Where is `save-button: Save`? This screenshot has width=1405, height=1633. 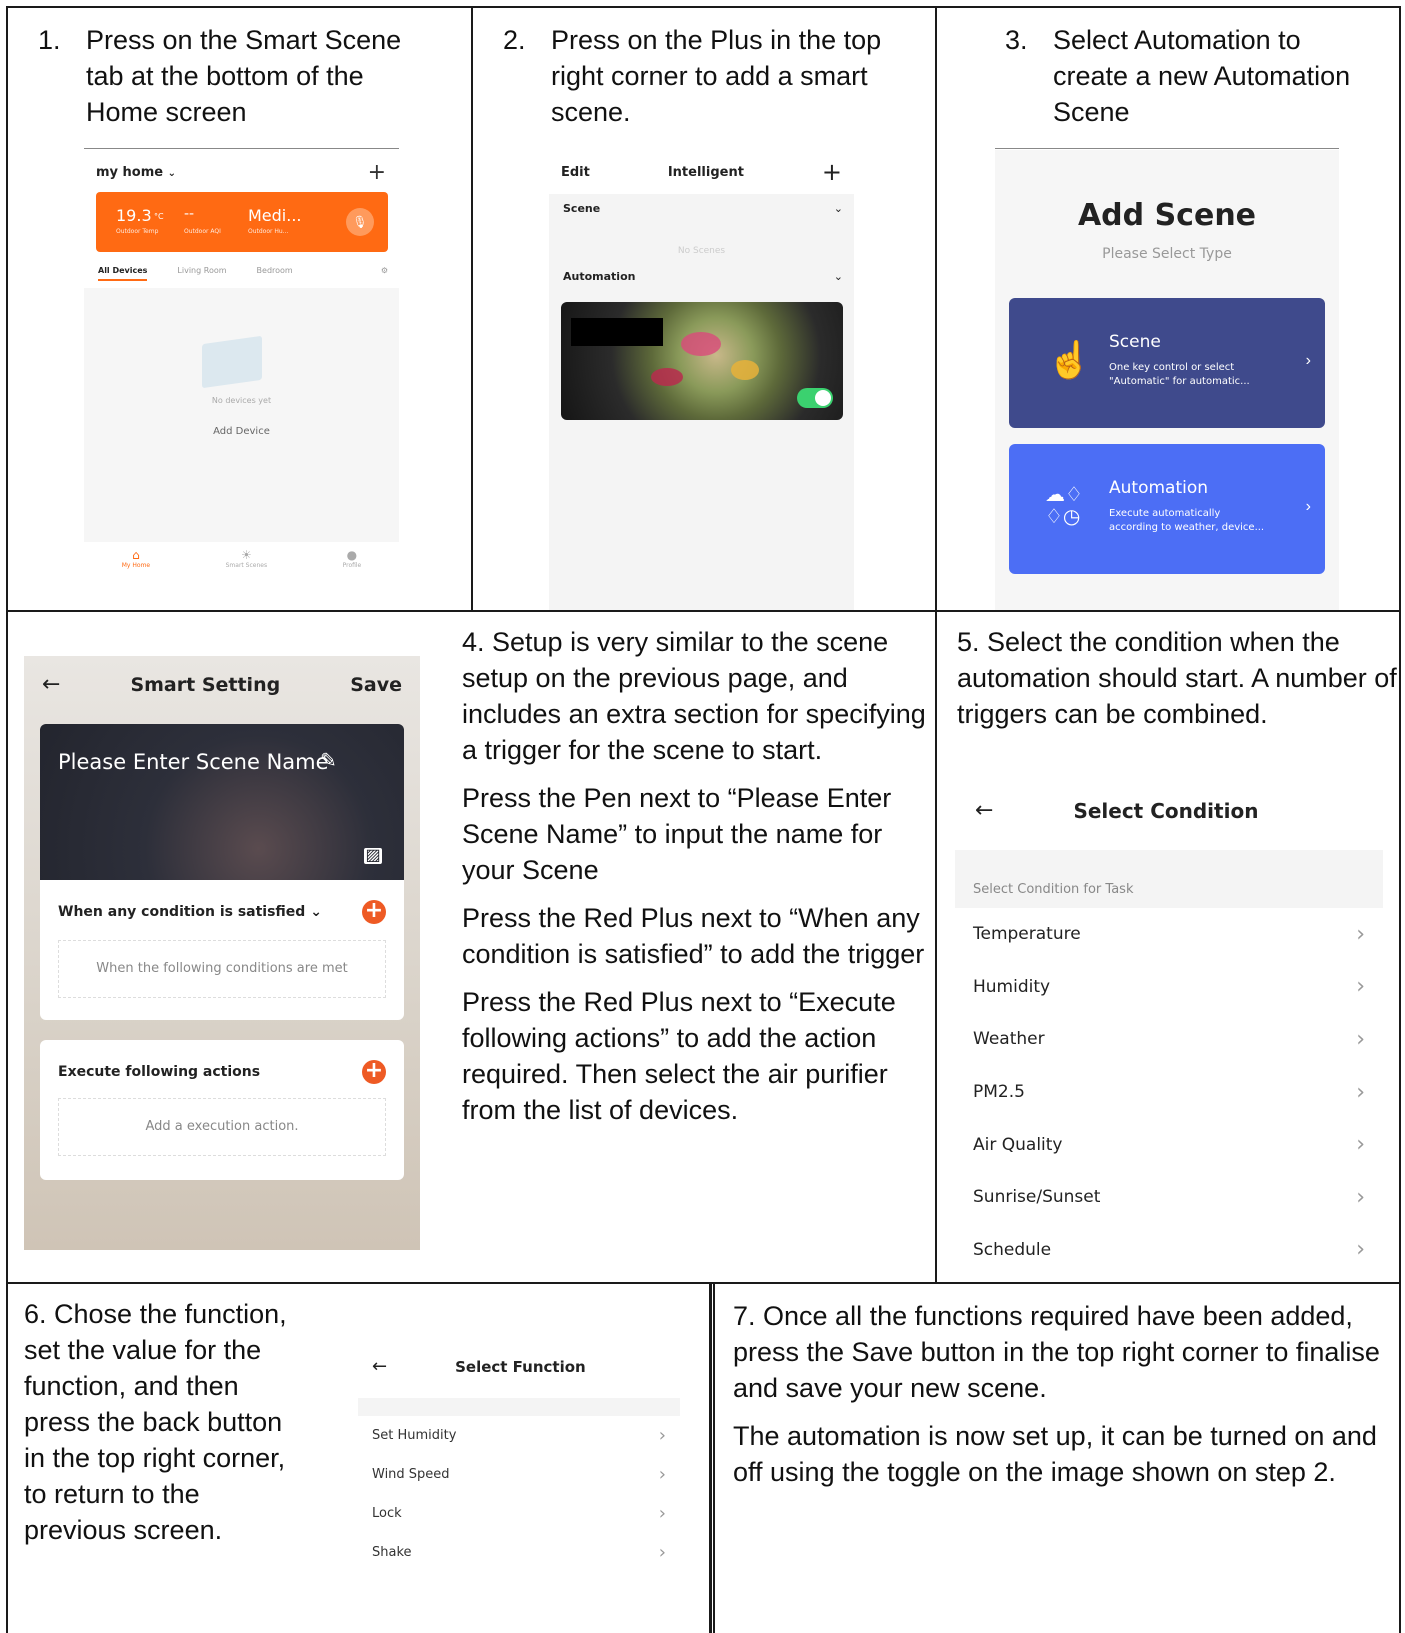
save-button: Save is located at coordinates (376, 685).